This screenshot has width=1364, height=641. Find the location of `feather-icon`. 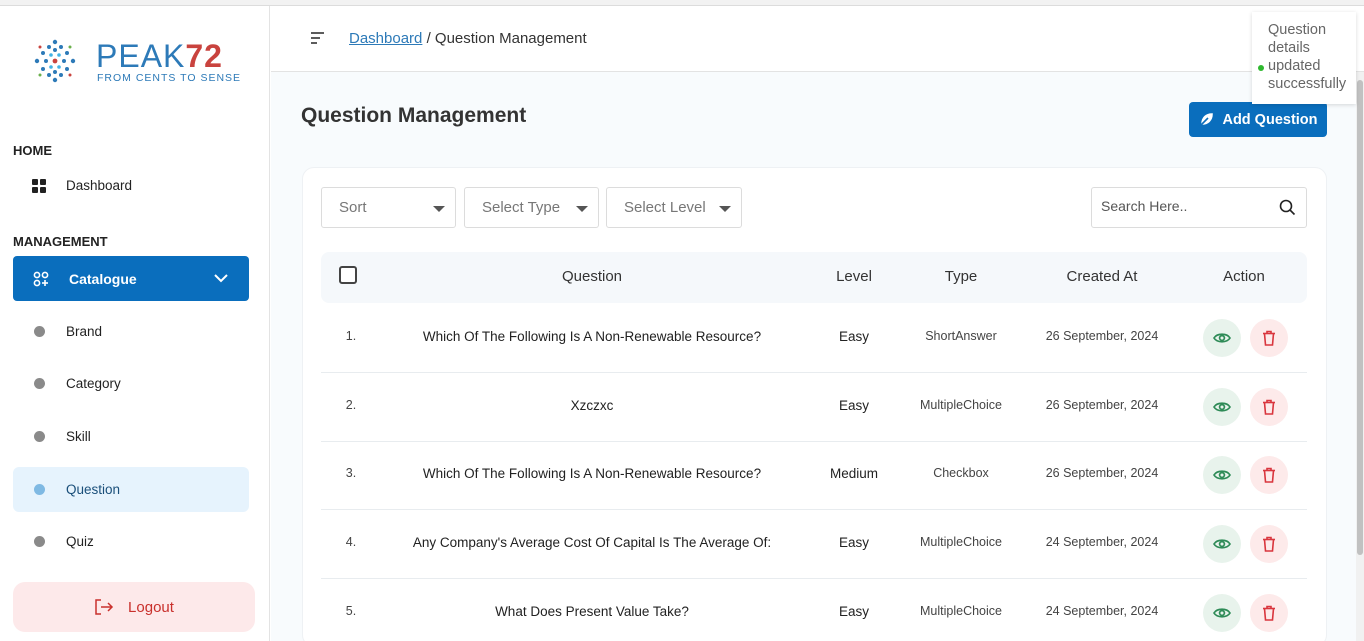

feather-icon is located at coordinates (1206, 120).